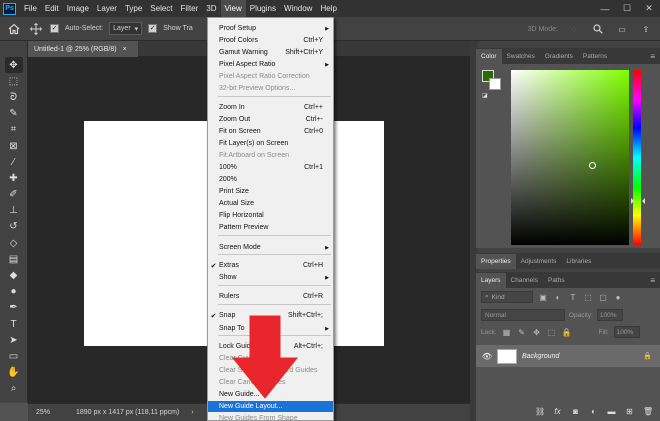 The width and height of the screenshot is (660, 421). Describe the element at coordinates (14, 308) in the screenshot. I see `pen-tool-icon: ✒` at that location.